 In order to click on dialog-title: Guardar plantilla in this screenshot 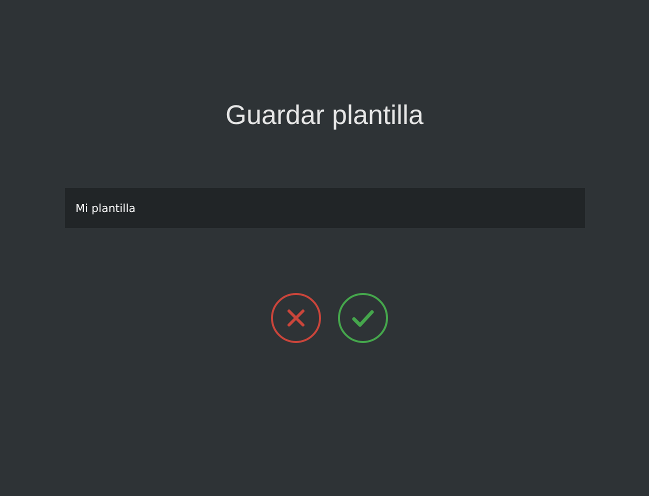, I will do `click(324, 115)`.